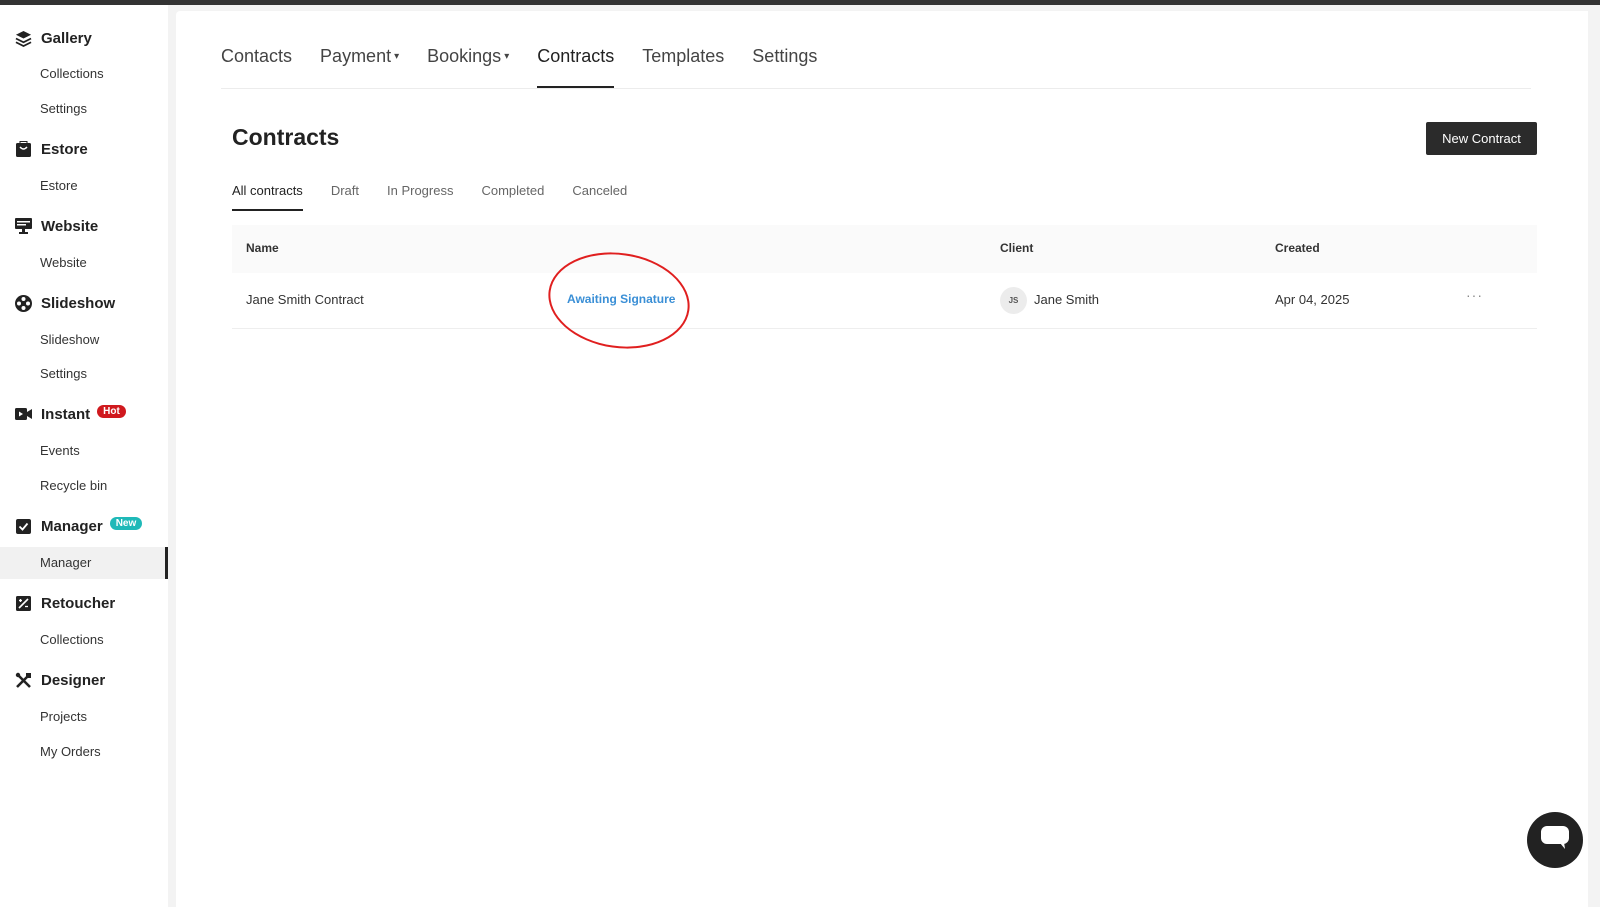 Image resolution: width=1600 pixels, height=907 pixels. Describe the element at coordinates (23, 226) in the screenshot. I see `monitor-icon` at that location.